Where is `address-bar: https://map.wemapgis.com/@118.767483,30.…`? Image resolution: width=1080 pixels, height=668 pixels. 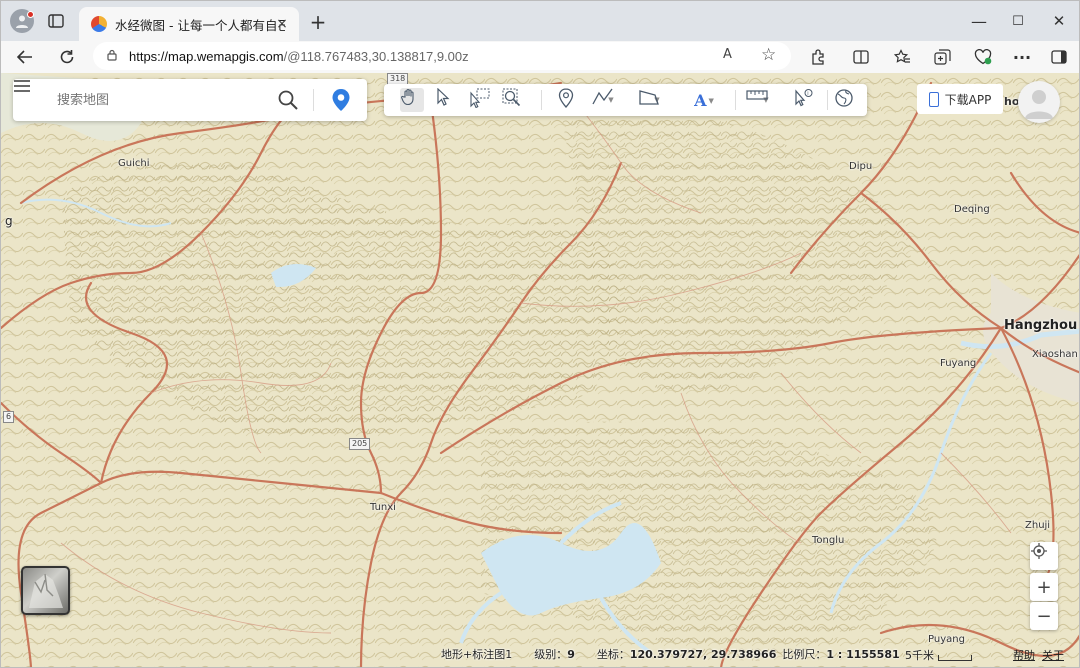
address-bar: https://map.wemapgis.com/@118.767483,30.… is located at coordinates (442, 56).